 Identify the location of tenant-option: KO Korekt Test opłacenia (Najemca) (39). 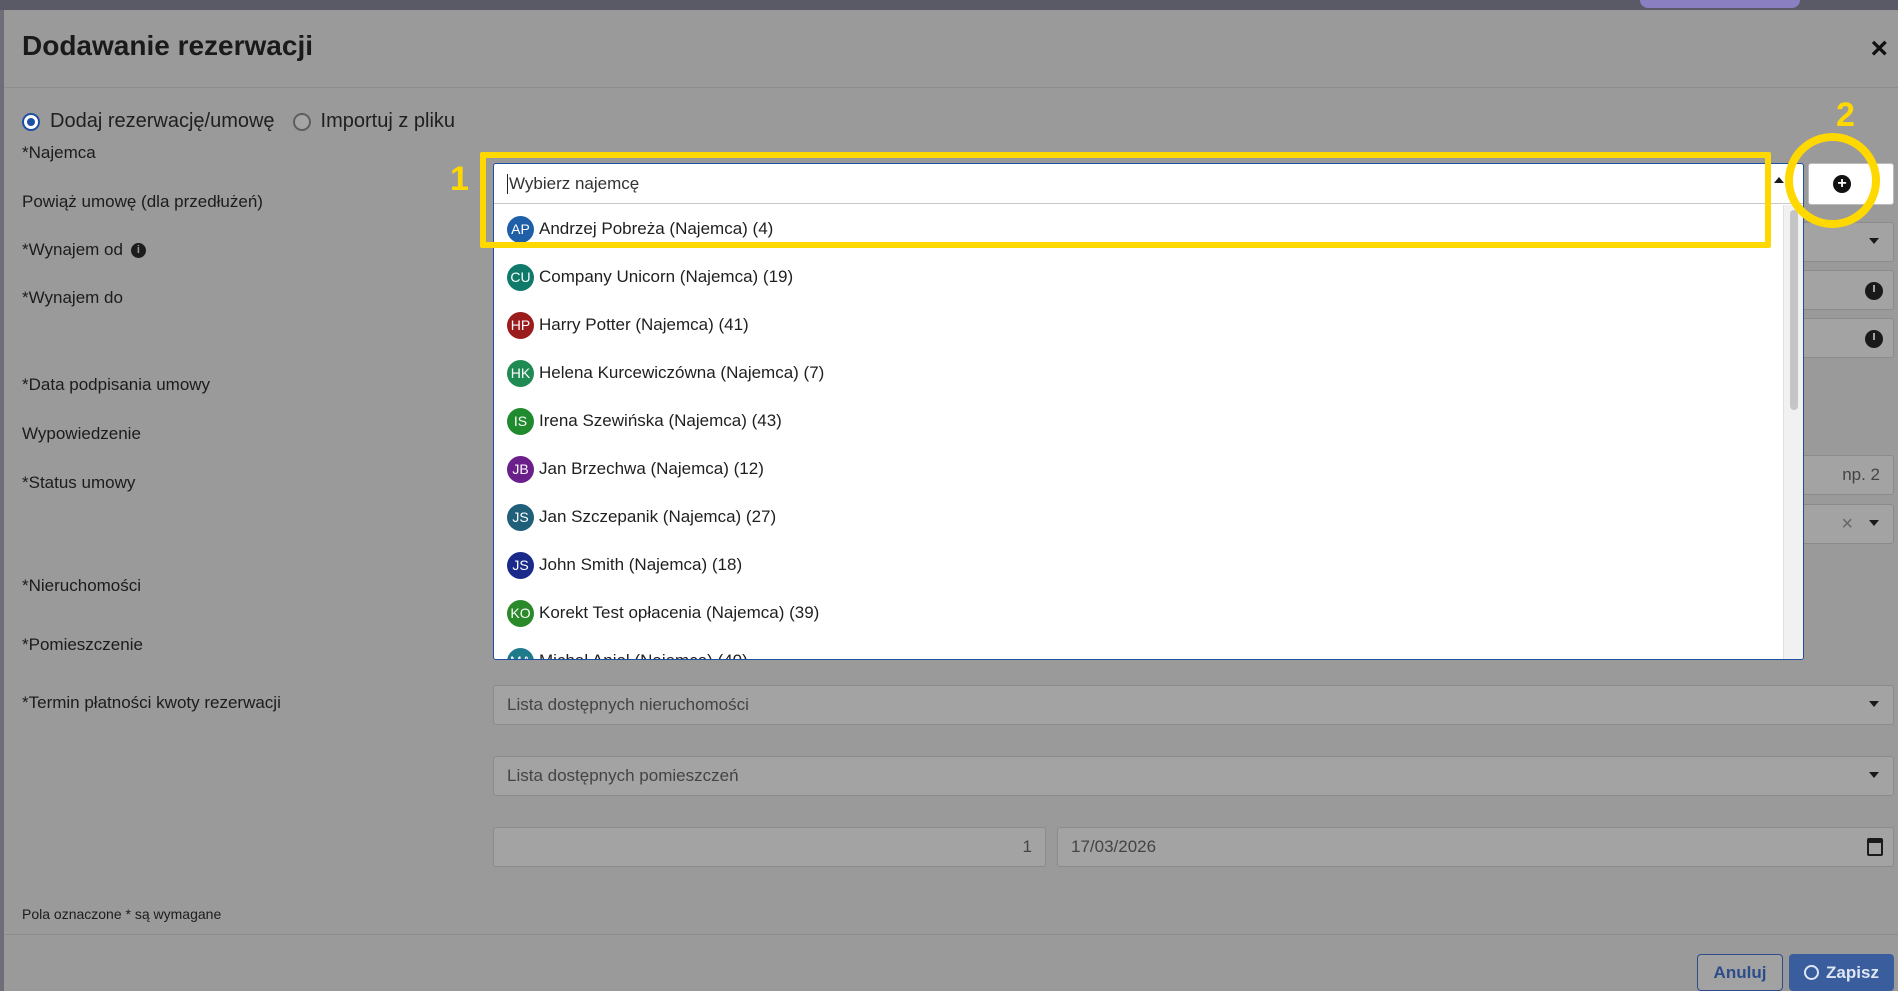
(1139, 613).